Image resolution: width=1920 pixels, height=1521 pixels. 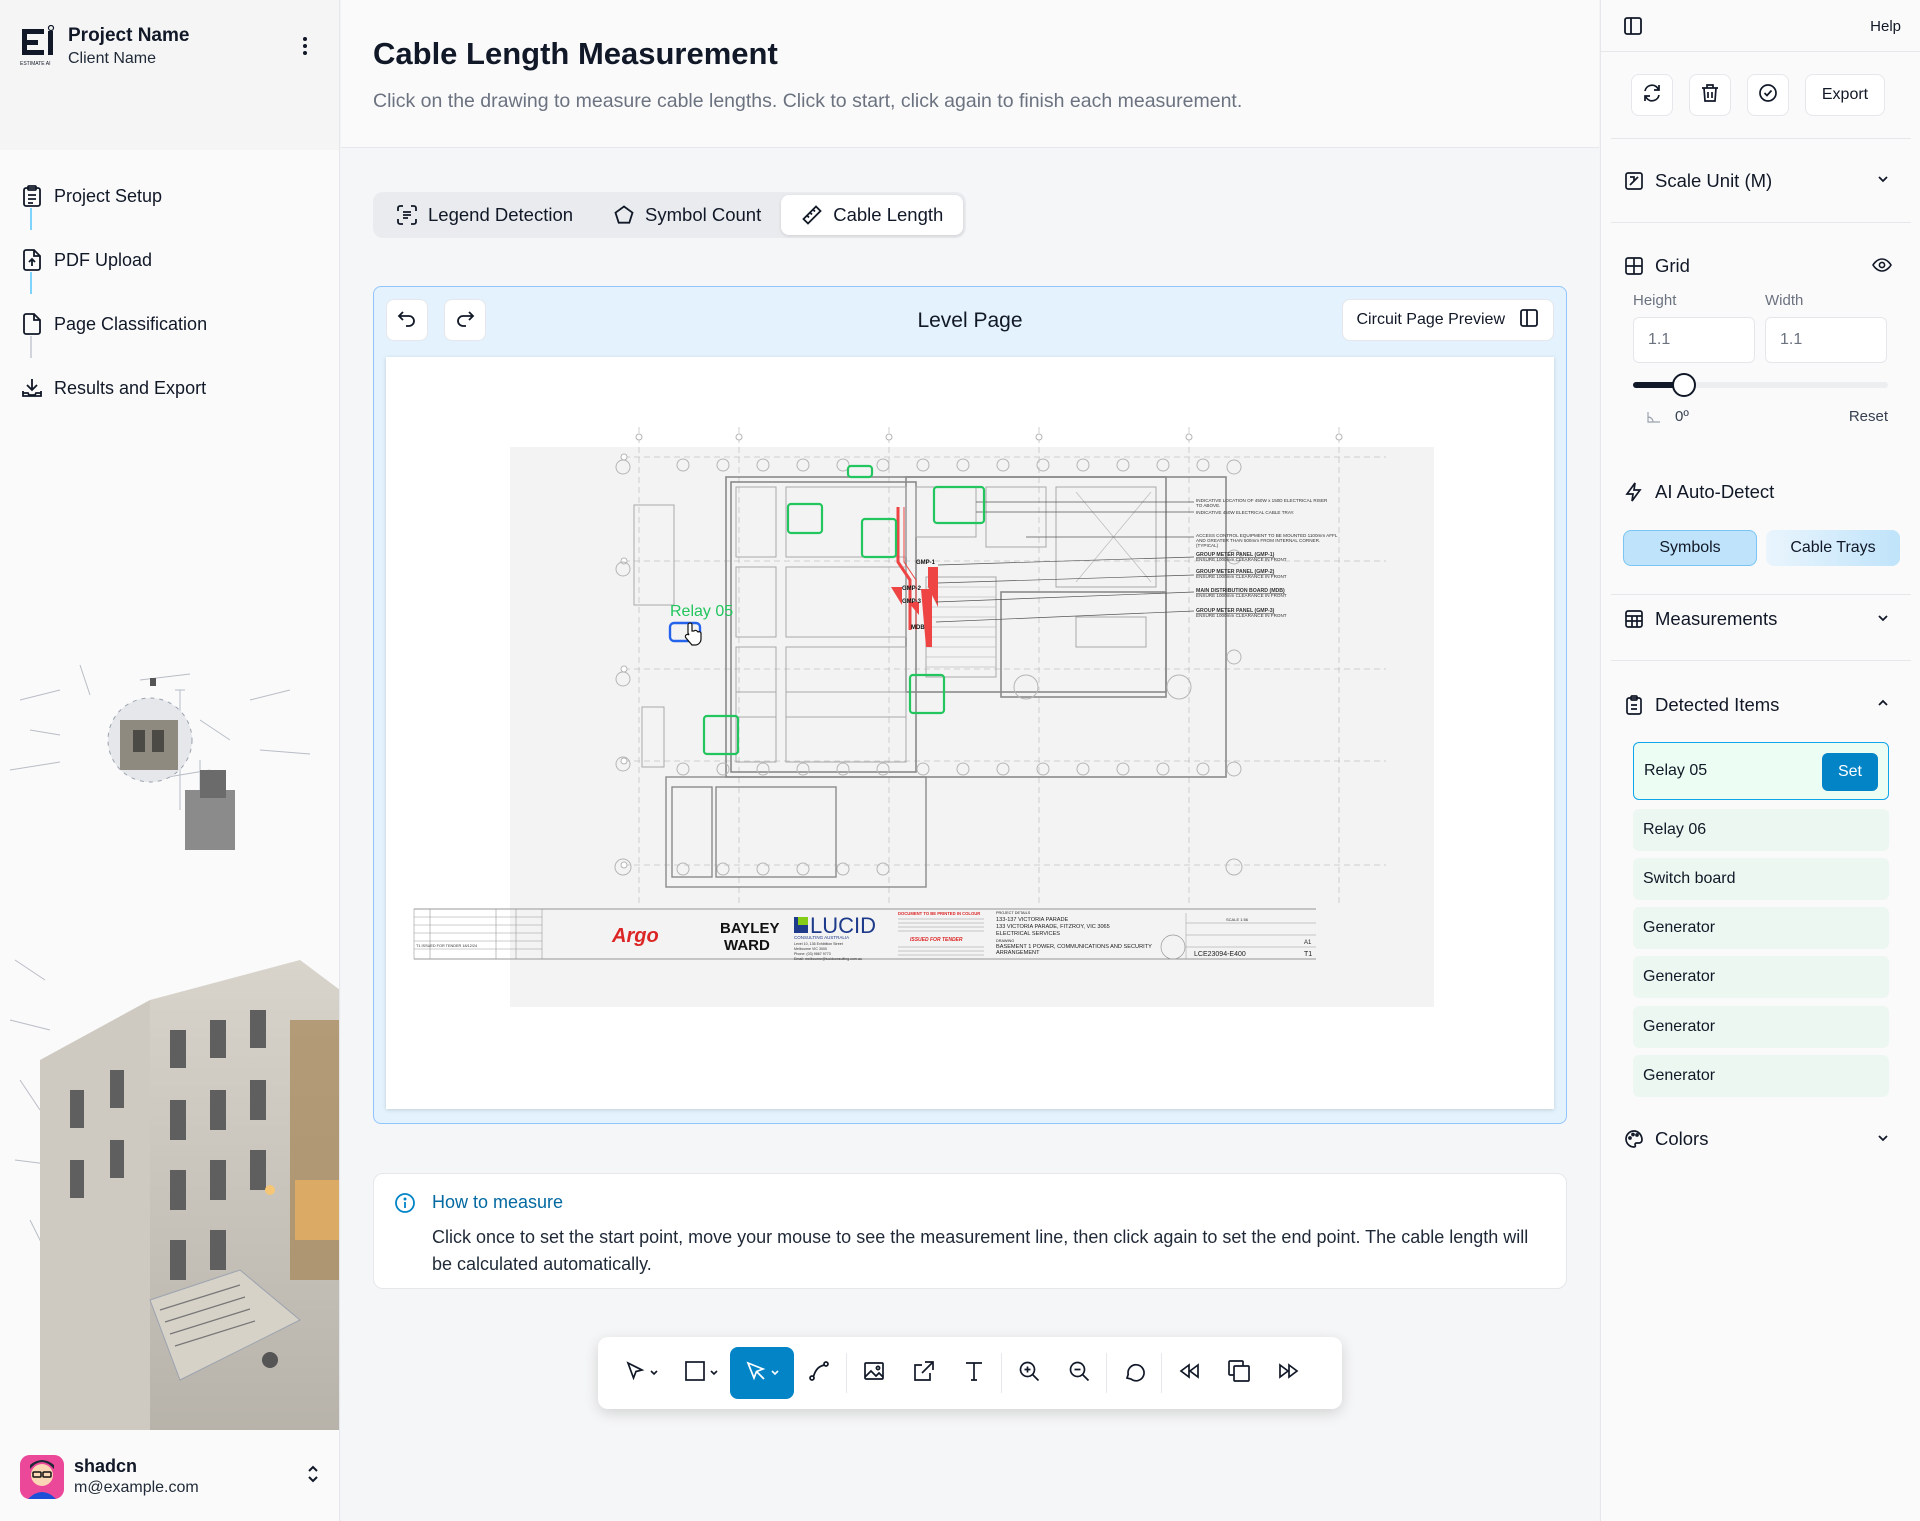 What do you see at coordinates (1784, 300) in the screenshot?
I see `width-label: Width` at bounding box center [1784, 300].